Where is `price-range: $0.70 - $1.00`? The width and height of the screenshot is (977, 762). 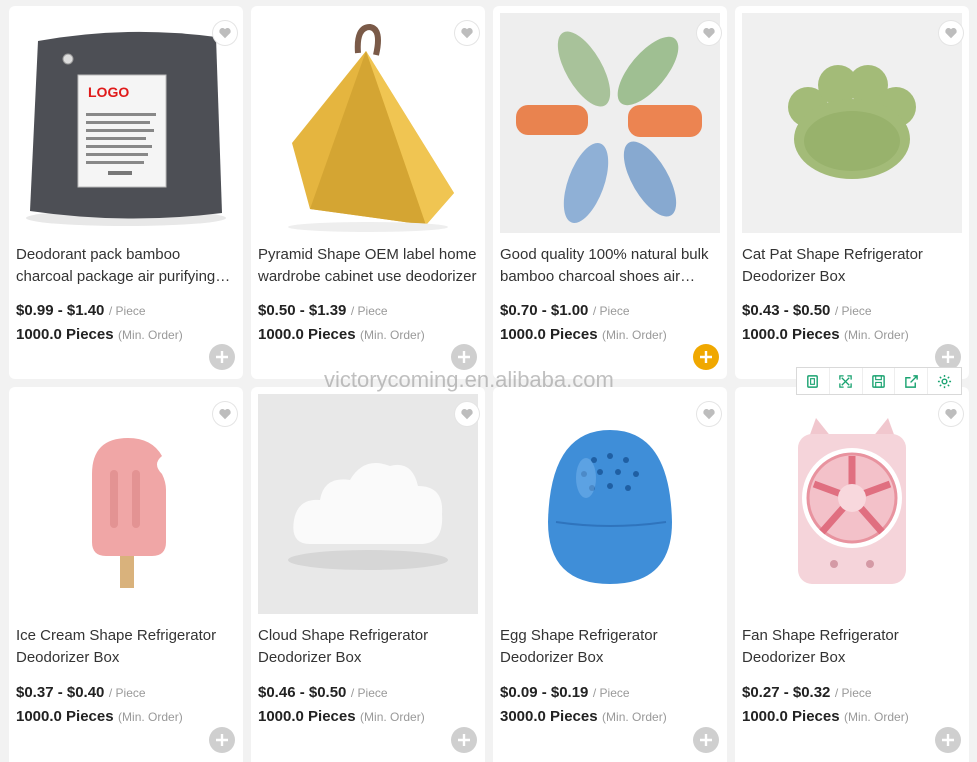
price-range: $0.70 - $1.00 is located at coordinates (544, 310).